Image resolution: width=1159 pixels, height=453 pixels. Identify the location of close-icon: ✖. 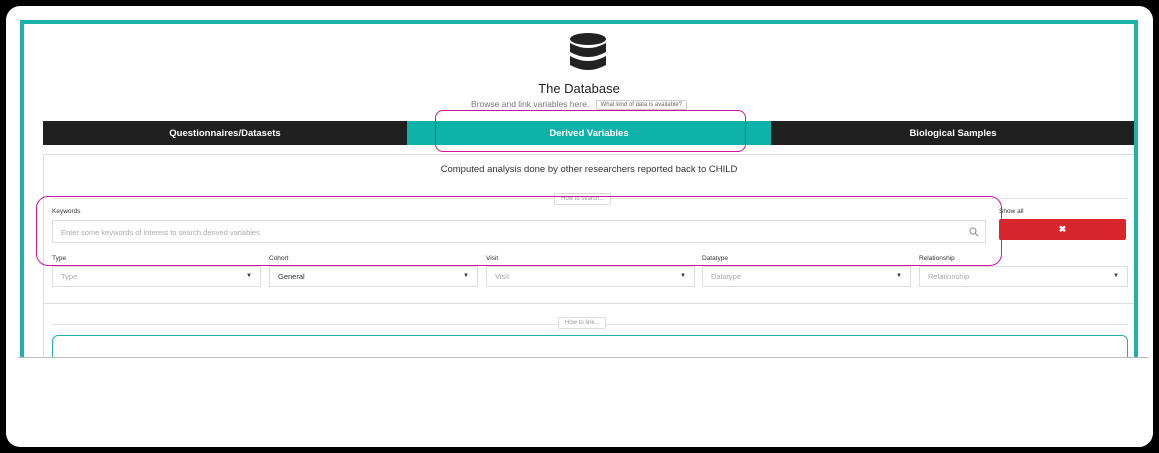
(1062, 229).